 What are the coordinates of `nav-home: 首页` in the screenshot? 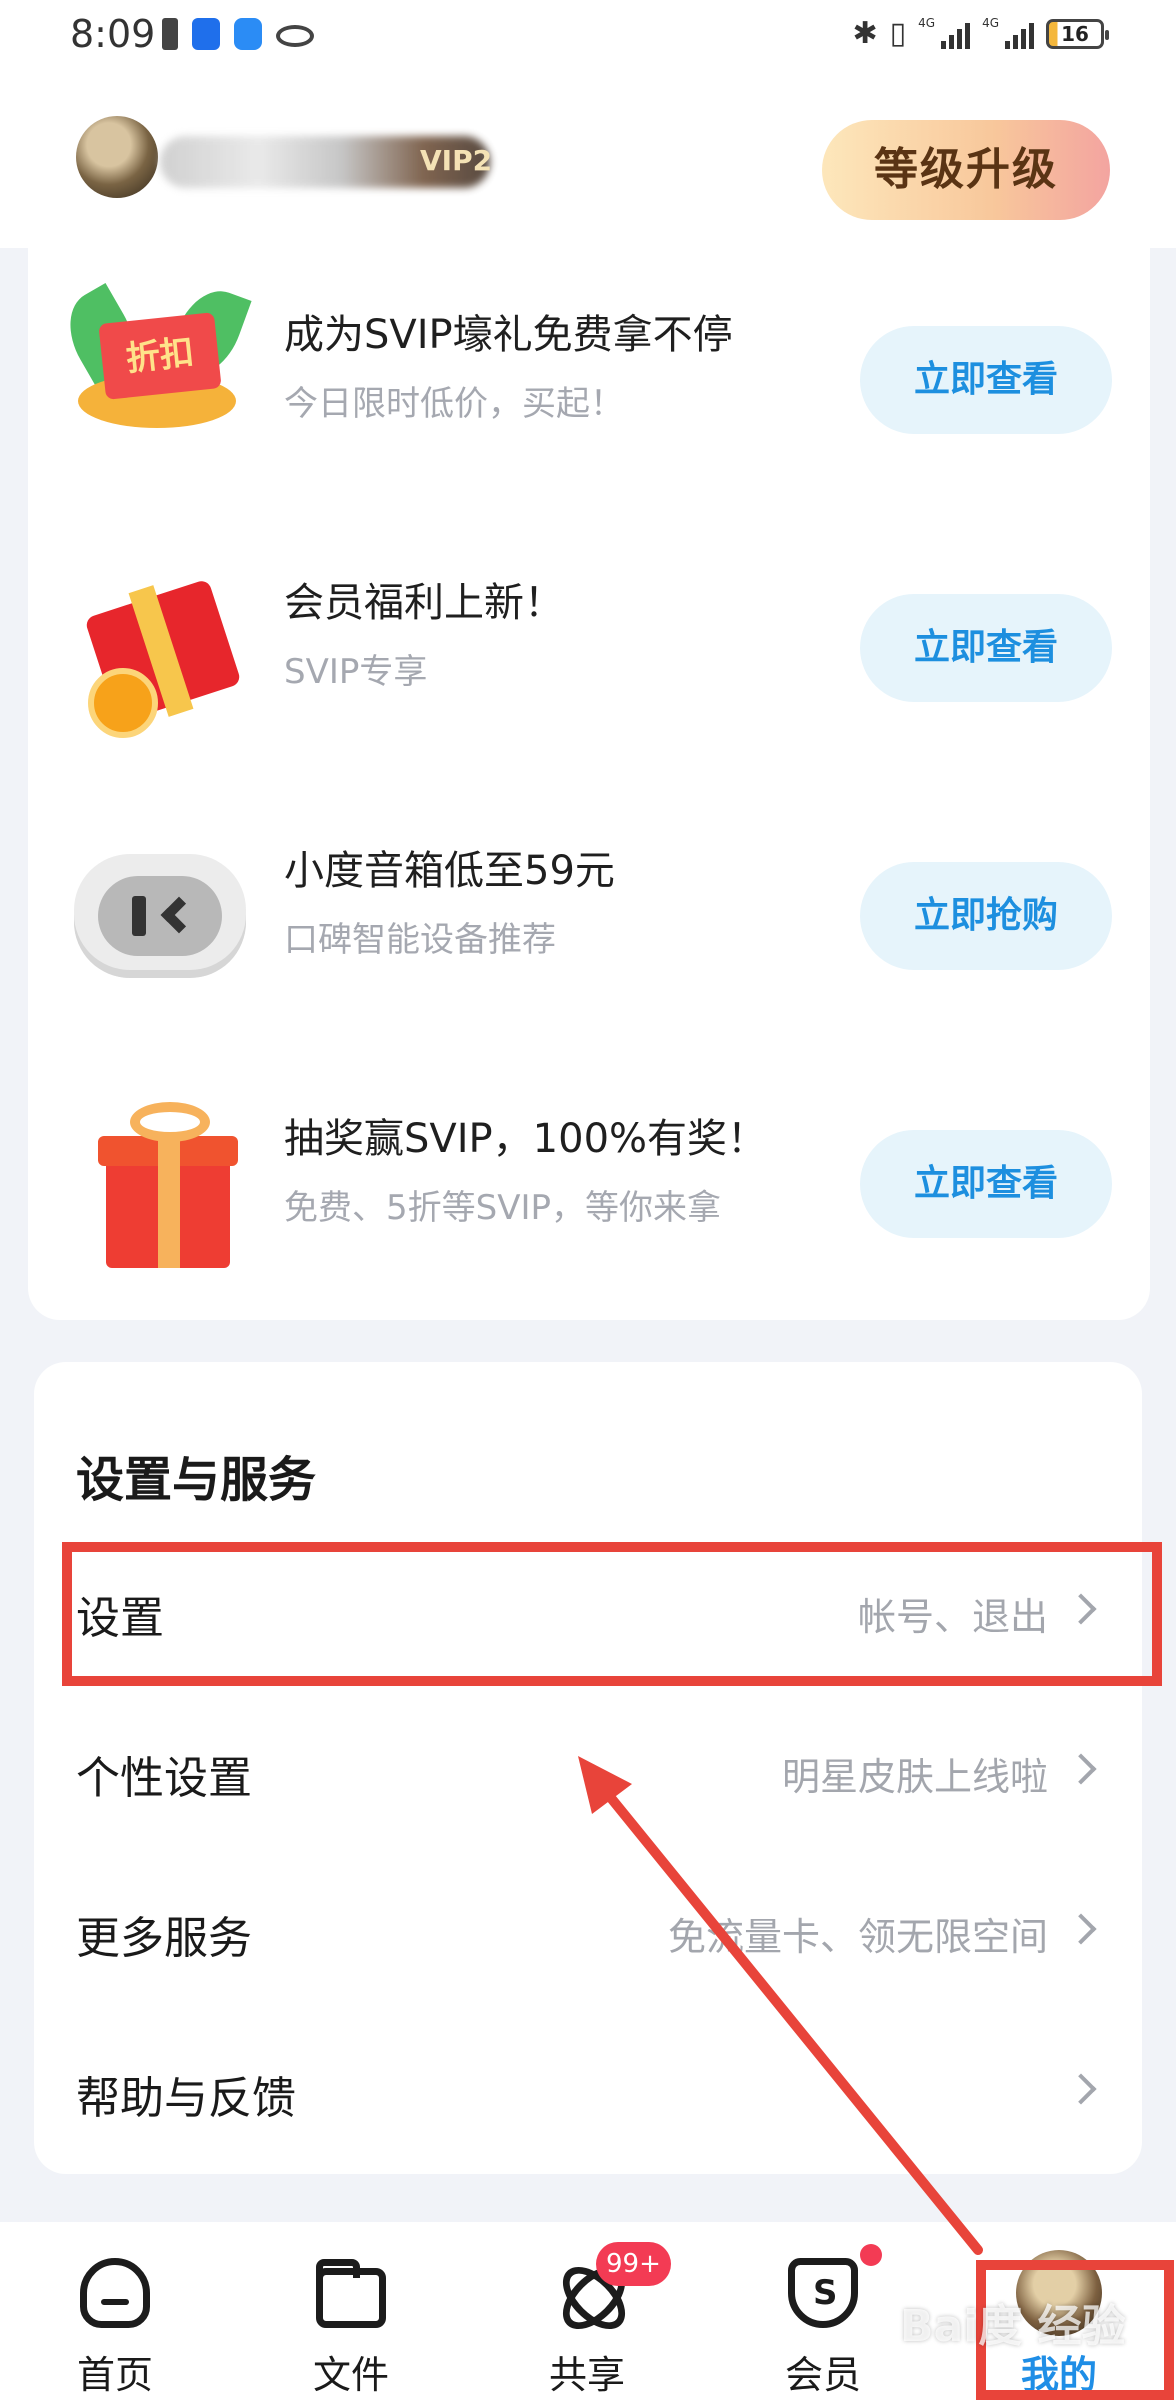 It's located at (115, 2311).